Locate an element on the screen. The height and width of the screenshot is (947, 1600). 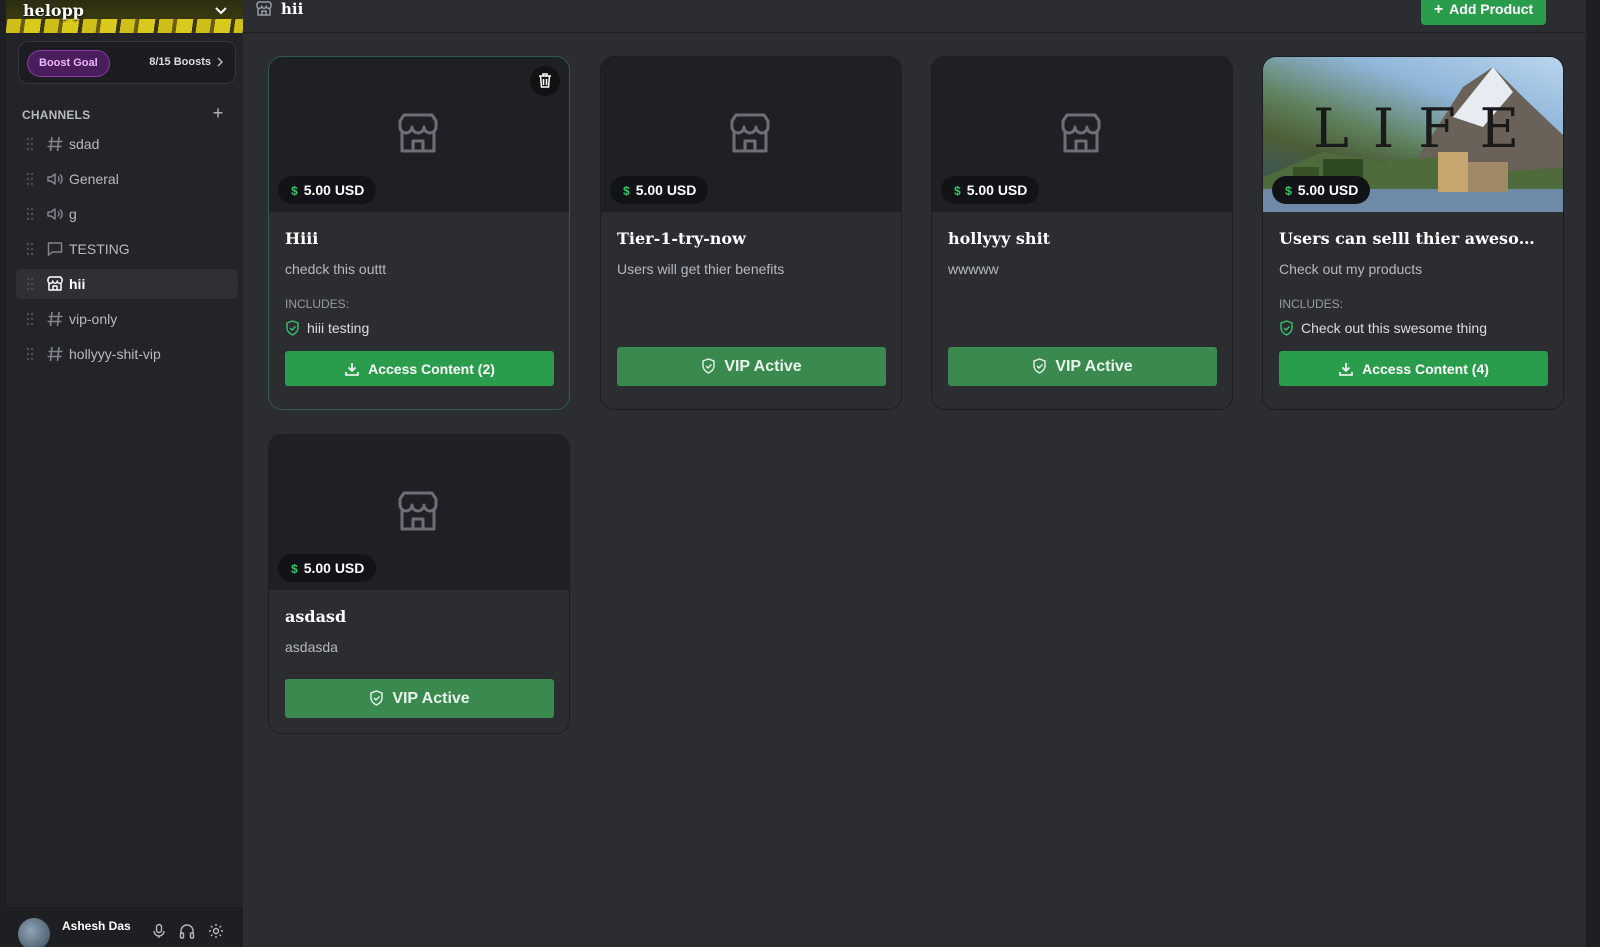
banner-art is located at coordinates (124, 26).